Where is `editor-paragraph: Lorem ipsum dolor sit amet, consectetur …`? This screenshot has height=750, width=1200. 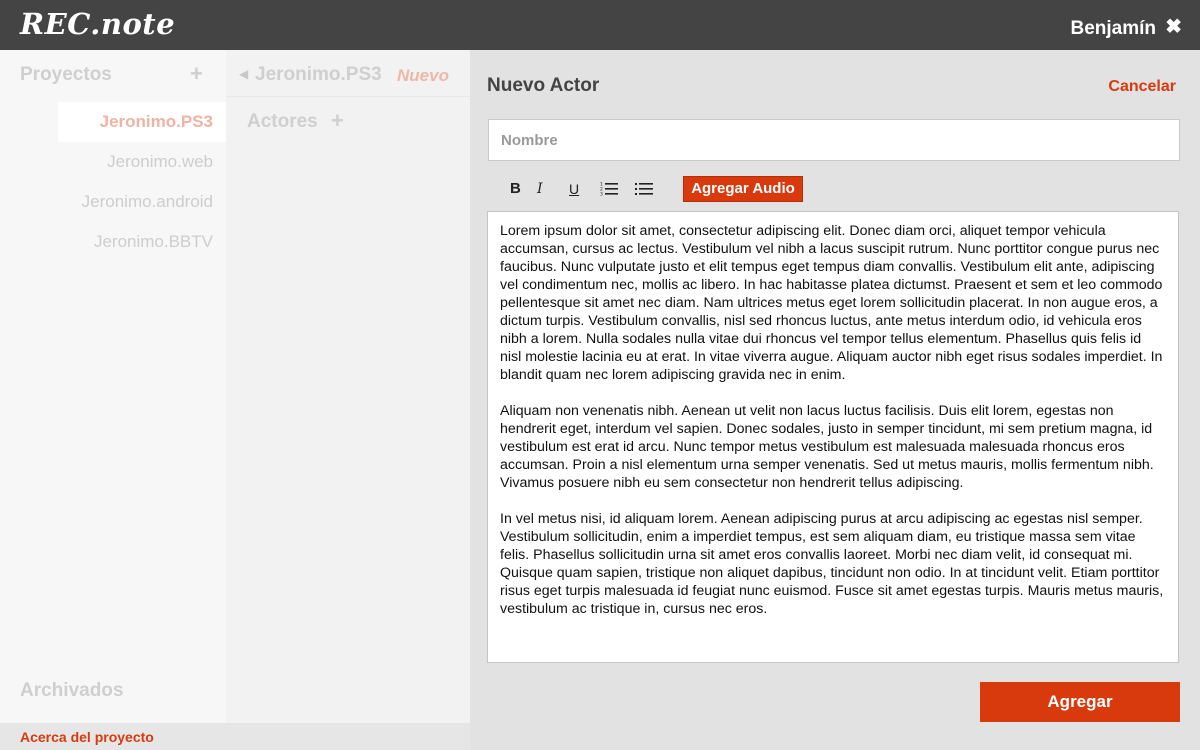 editor-paragraph: Lorem ipsum dolor sit amet, consectetur … is located at coordinates (831, 303).